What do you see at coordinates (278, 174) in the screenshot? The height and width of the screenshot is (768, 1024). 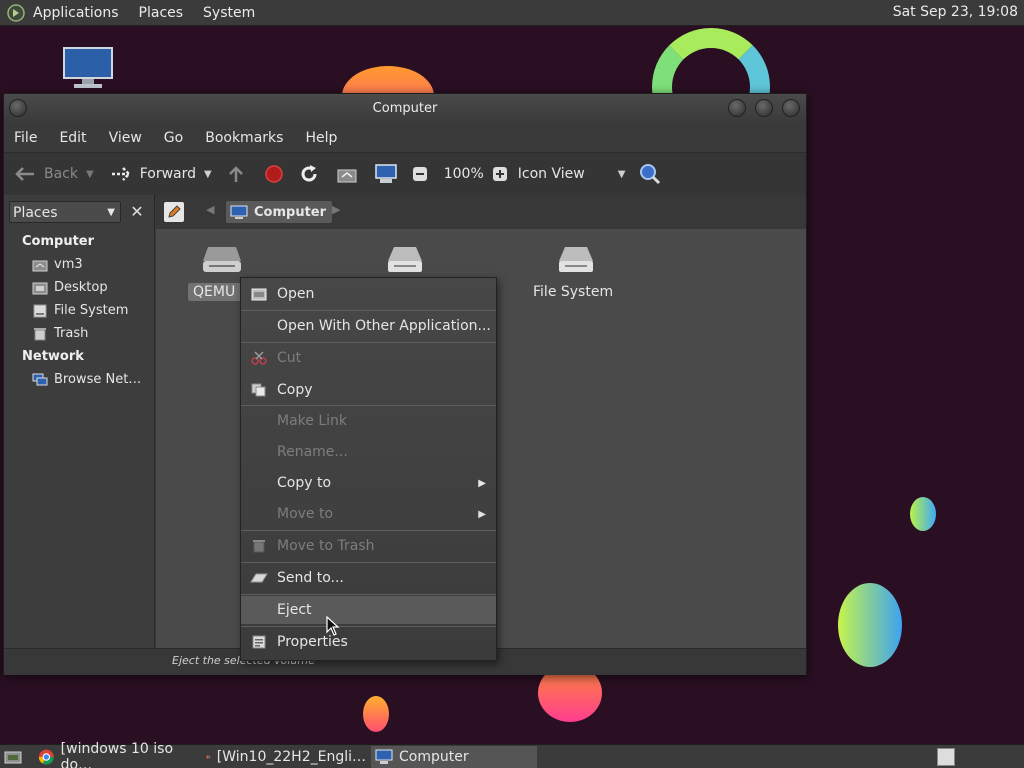 I see `stop-button` at bounding box center [278, 174].